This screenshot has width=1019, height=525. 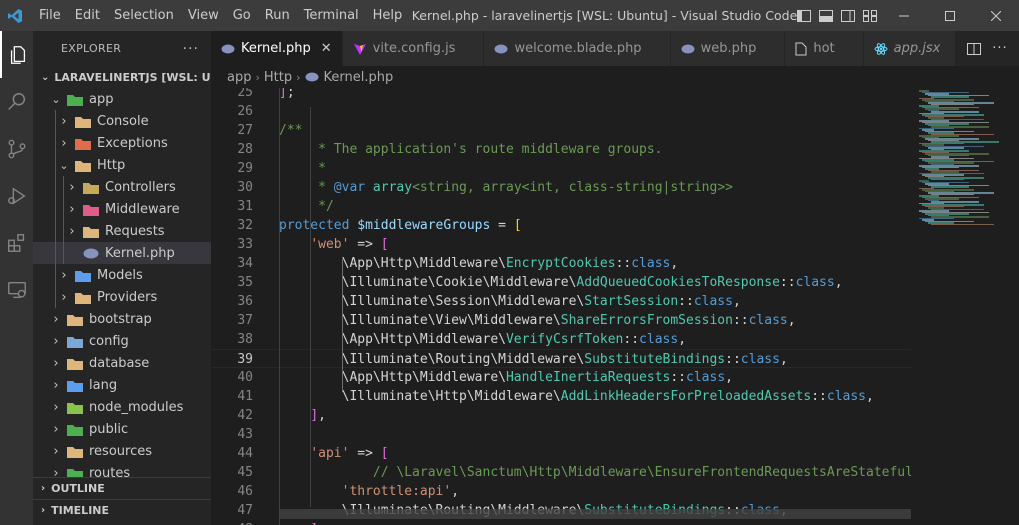 What do you see at coordinates (122, 488) in the screenshot?
I see `outline-section: › OUTLINE` at bounding box center [122, 488].